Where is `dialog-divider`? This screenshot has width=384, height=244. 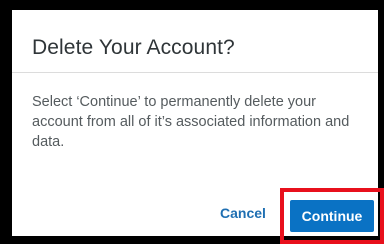
dialog-divider is located at coordinates (195, 72).